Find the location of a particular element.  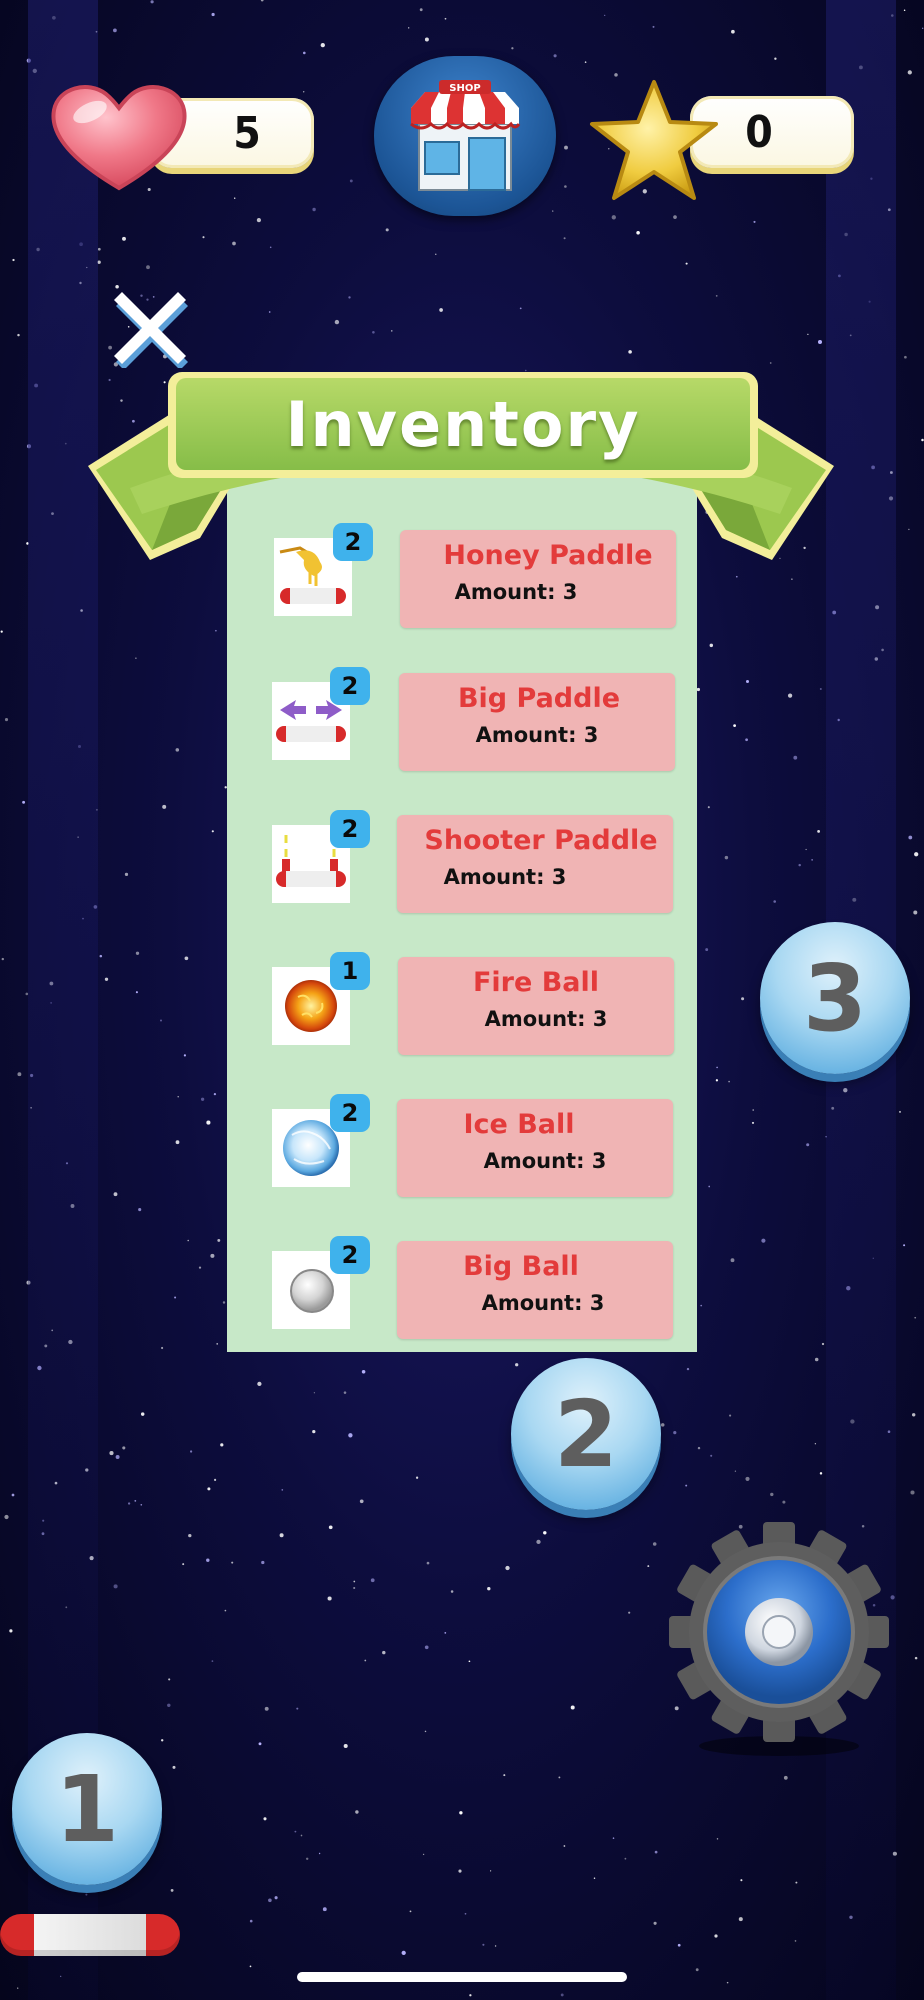

honey-paddle-card: Honey Paddle Amount: 3 is located at coordinates (538, 579).